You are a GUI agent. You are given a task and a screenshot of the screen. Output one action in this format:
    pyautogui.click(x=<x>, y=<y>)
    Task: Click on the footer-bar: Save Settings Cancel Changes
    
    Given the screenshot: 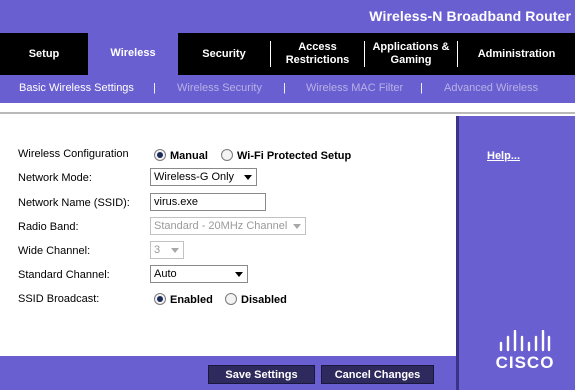 What is the action you would take?
    pyautogui.click(x=228, y=373)
    